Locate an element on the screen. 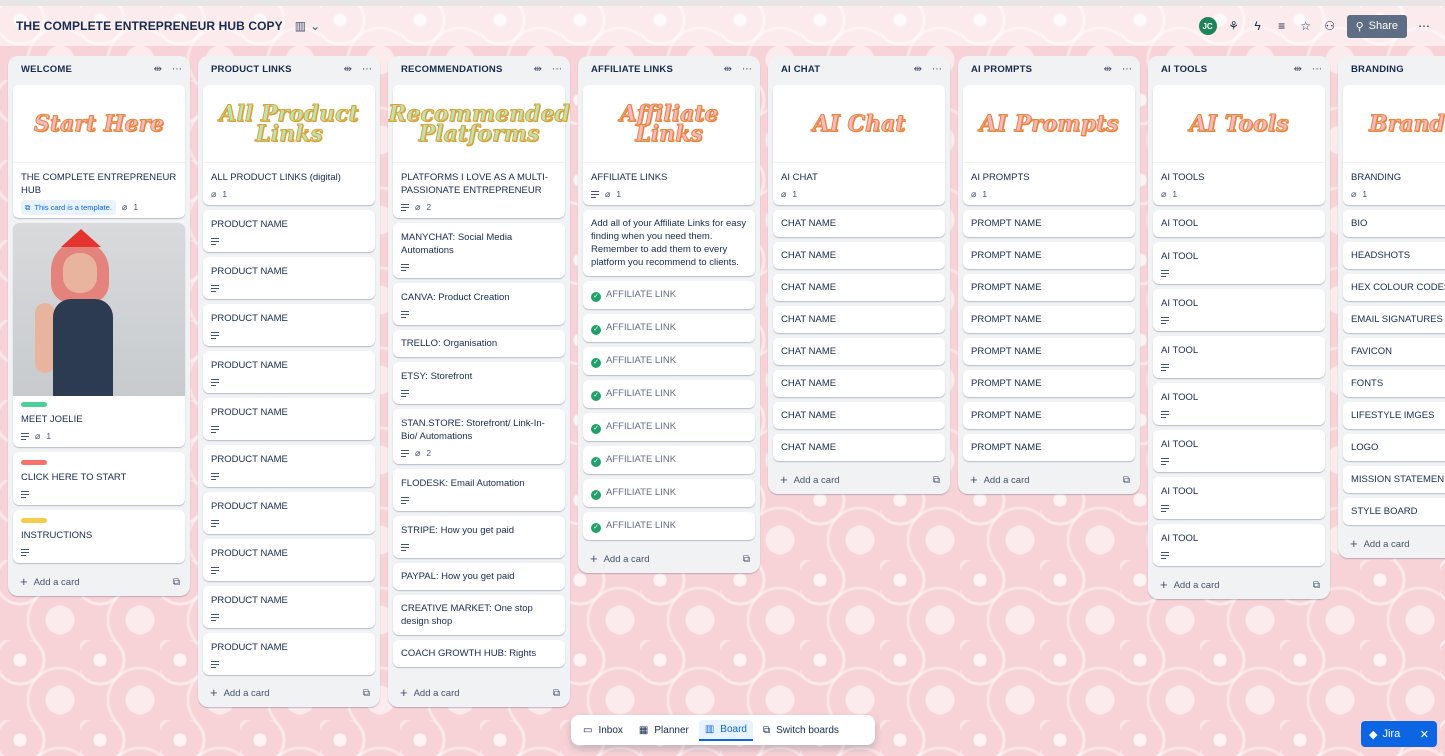 The height and width of the screenshot is (756, 1445). label-green is located at coordinates (34, 404).